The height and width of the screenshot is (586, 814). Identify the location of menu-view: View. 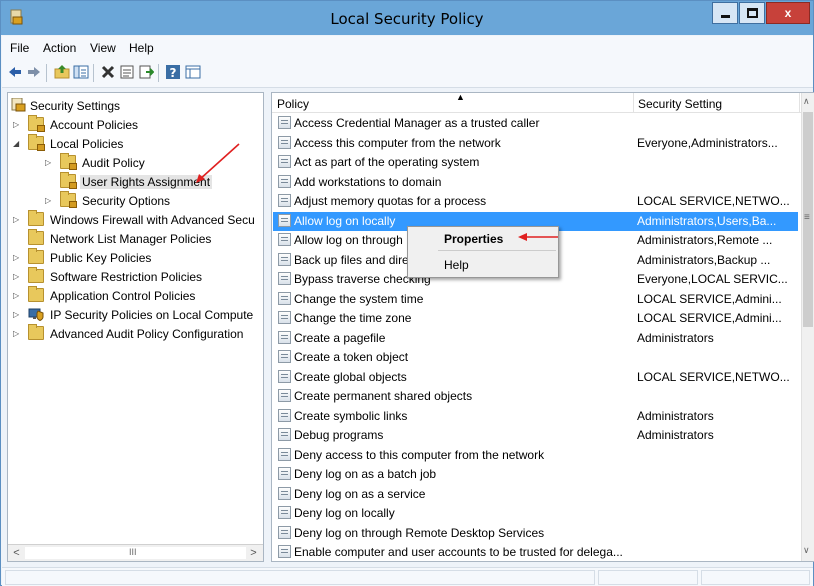
(103, 48).